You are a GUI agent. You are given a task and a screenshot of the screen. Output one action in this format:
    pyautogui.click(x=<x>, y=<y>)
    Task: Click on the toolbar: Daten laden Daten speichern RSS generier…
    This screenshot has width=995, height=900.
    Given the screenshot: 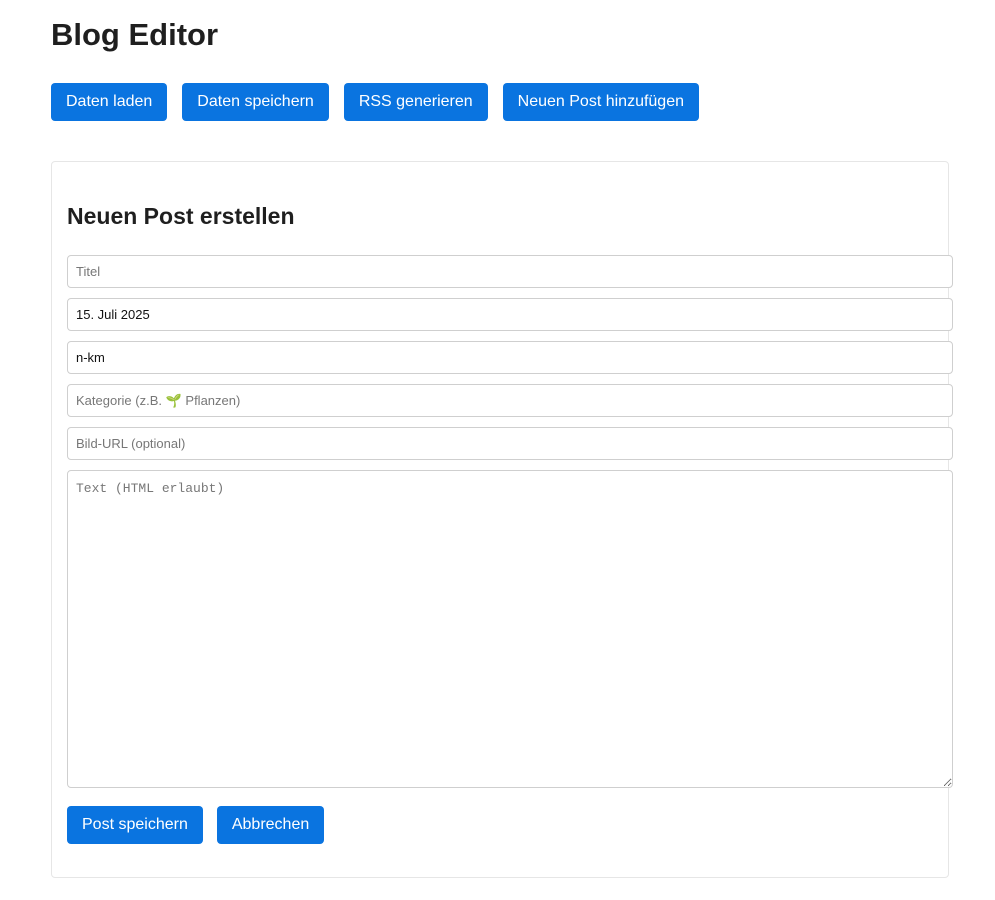 What is the action you would take?
    pyautogui.click(x=375, y=102)
    